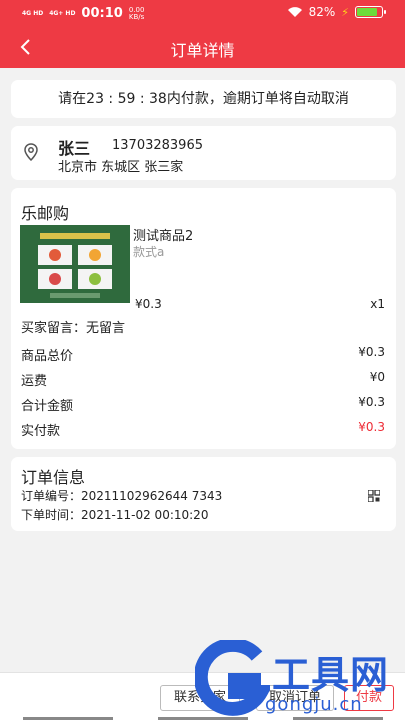 The height and width of the screenshot is (720, 405). What do you see at coordinates (294, 12) in the screenshot?
I see `wifi-icon` at bounding box center [294, 12].